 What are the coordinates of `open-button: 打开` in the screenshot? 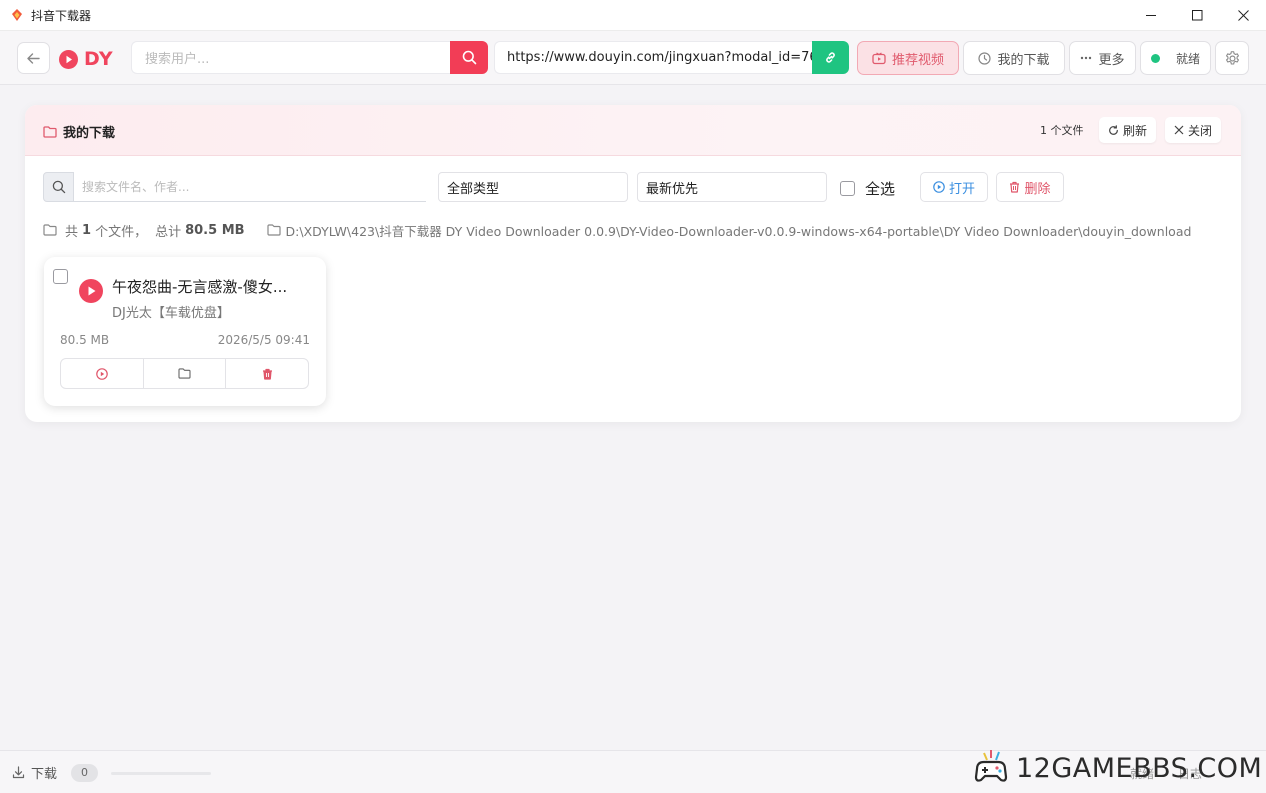 It's located at (954, 187).